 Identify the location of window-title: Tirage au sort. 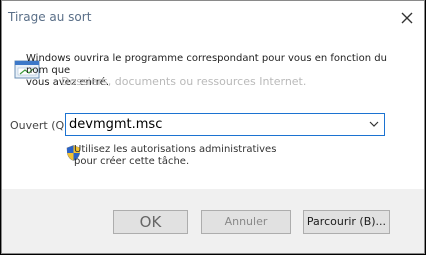
(50, 17).